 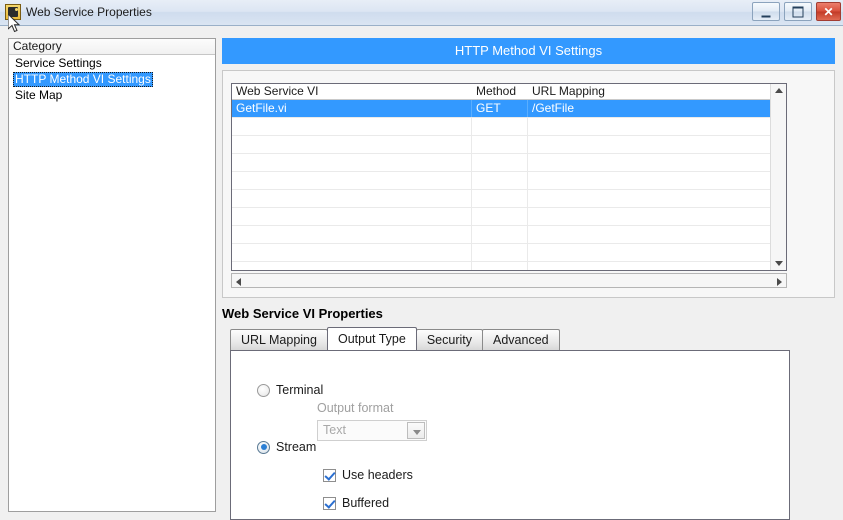 What do you see at coordinates (352, 91) in the screenshot?
I see `column-header-web-service-vi: Web Service VI` at bounding box center [352, 91].